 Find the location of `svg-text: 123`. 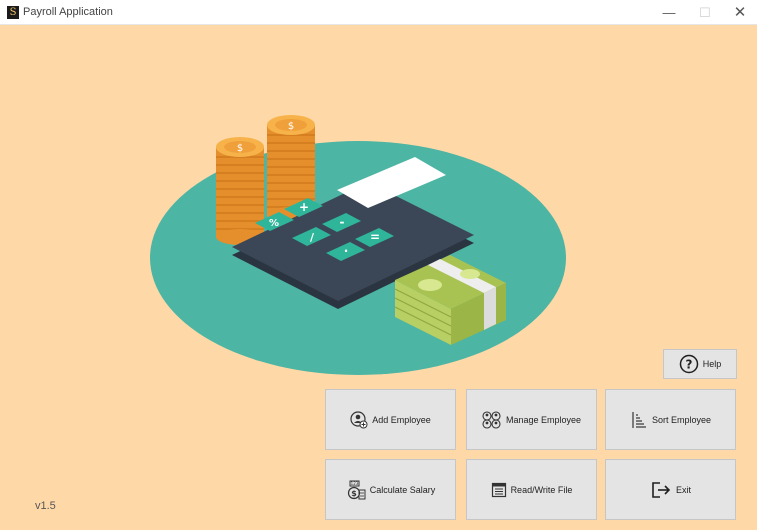

svg-text: 123 is located at coordinates (354, 483).